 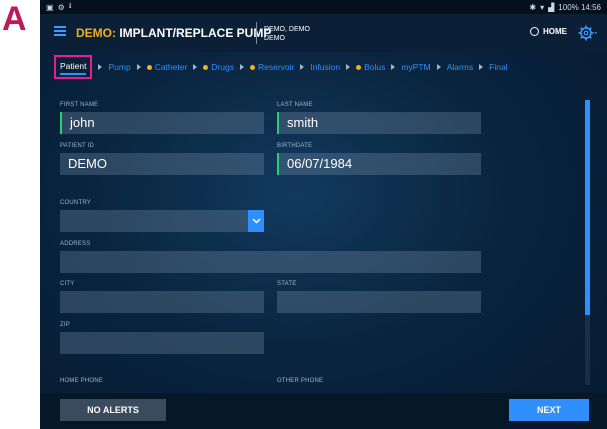 I want to click on tab-drugs: Drugs, so click(x=218, y=67).